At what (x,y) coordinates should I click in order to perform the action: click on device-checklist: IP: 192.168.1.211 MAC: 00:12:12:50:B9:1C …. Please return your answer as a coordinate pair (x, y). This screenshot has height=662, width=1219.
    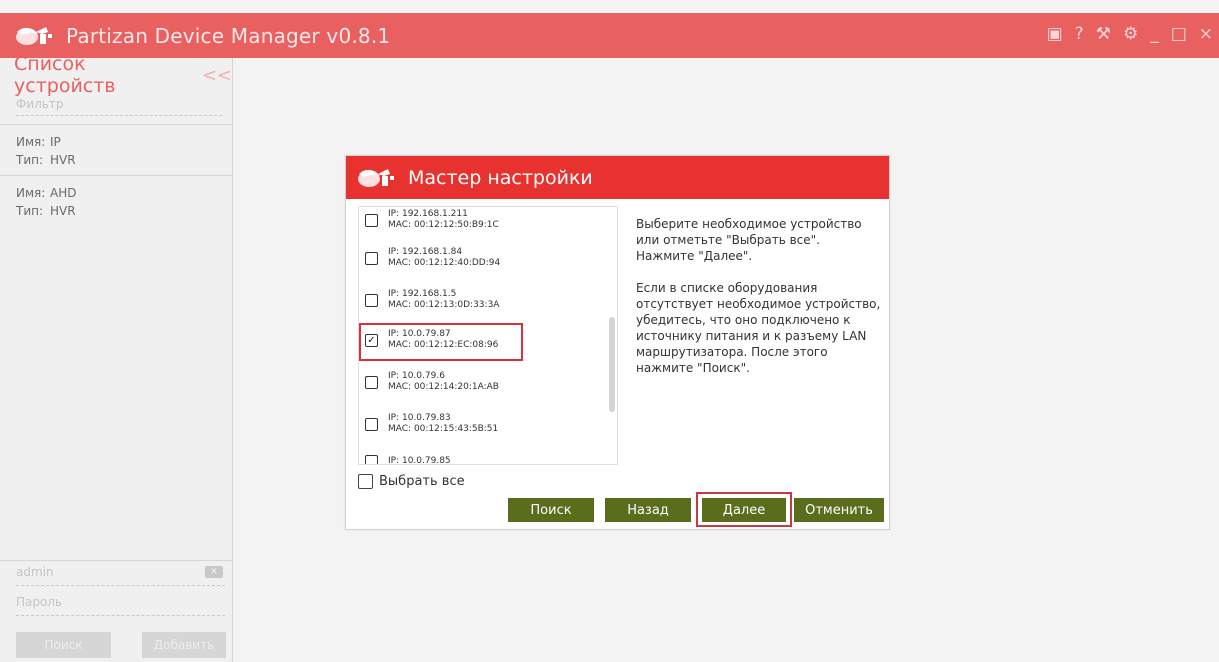
    Looking at the image, I should click on (488, 335).